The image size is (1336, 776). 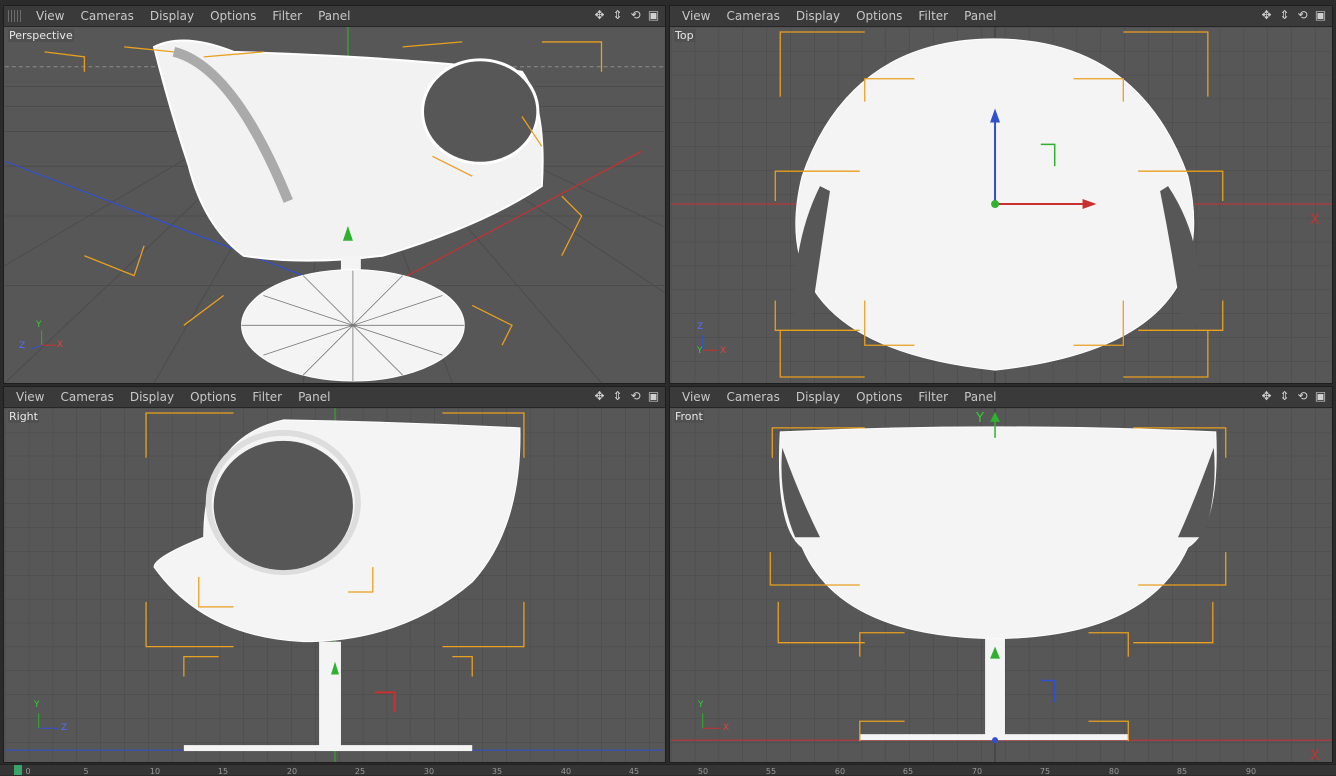 What do you see at coordinates (980, 418) in the screenshot?
I see `axis-label-y-far: Y` at bounding box center [980, 418].